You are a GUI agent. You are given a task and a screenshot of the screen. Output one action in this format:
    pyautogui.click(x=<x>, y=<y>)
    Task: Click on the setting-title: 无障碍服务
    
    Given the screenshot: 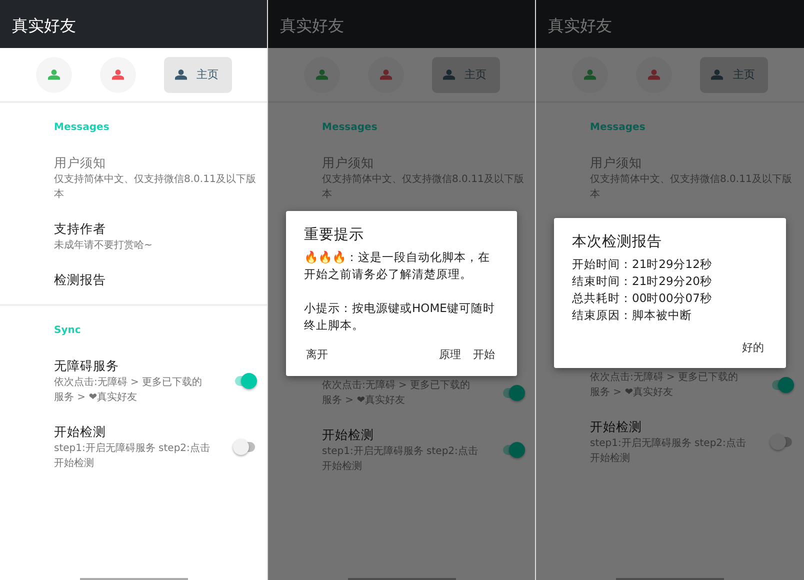 What is the action you would take?
    pyautogui.click(x=87, y=366)
    